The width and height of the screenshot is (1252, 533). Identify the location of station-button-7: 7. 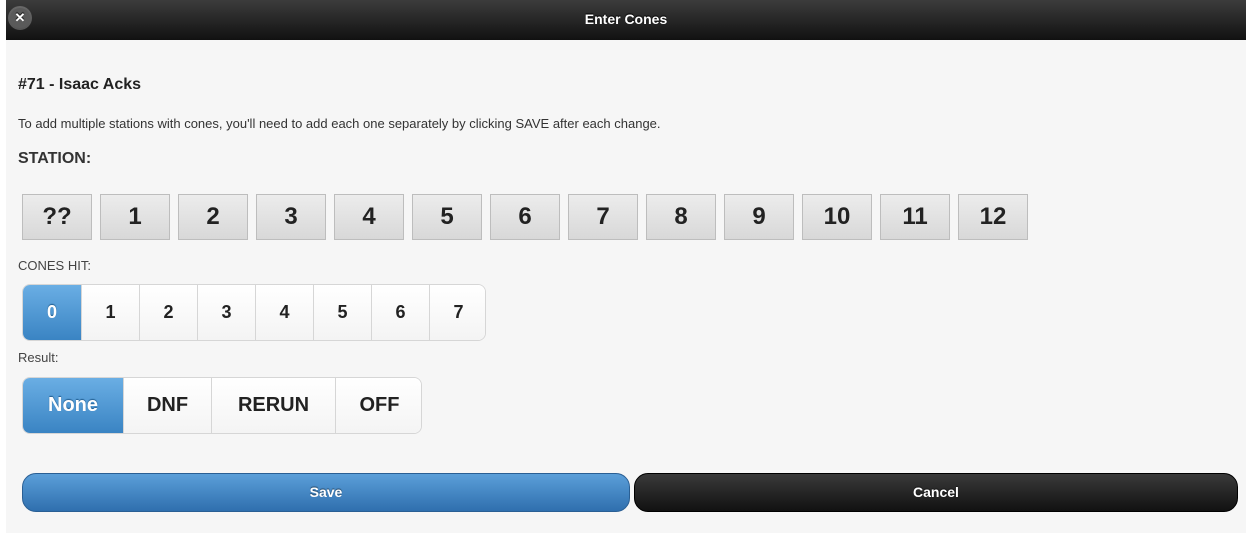
(603, 217).